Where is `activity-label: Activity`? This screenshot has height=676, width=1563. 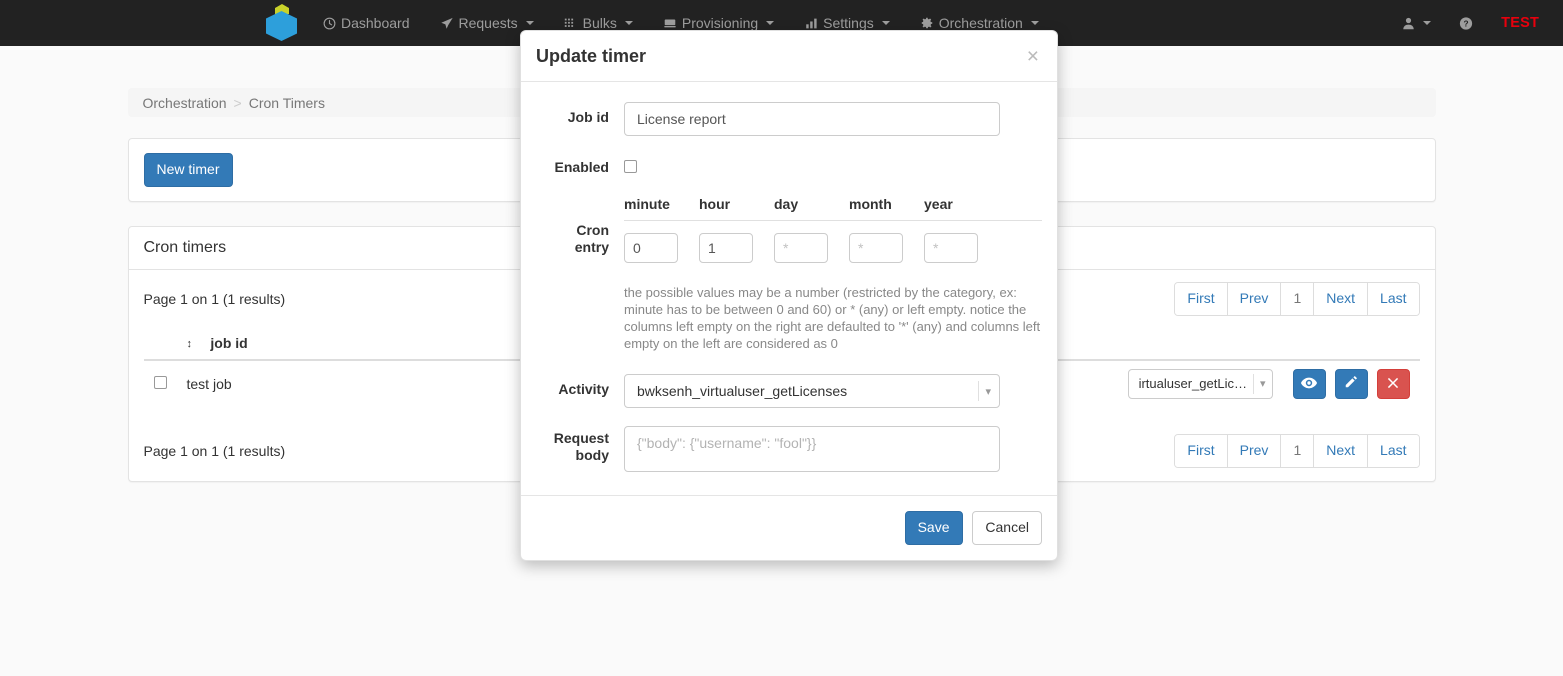 activity-label: Activity is located at coordinates (583, 389).